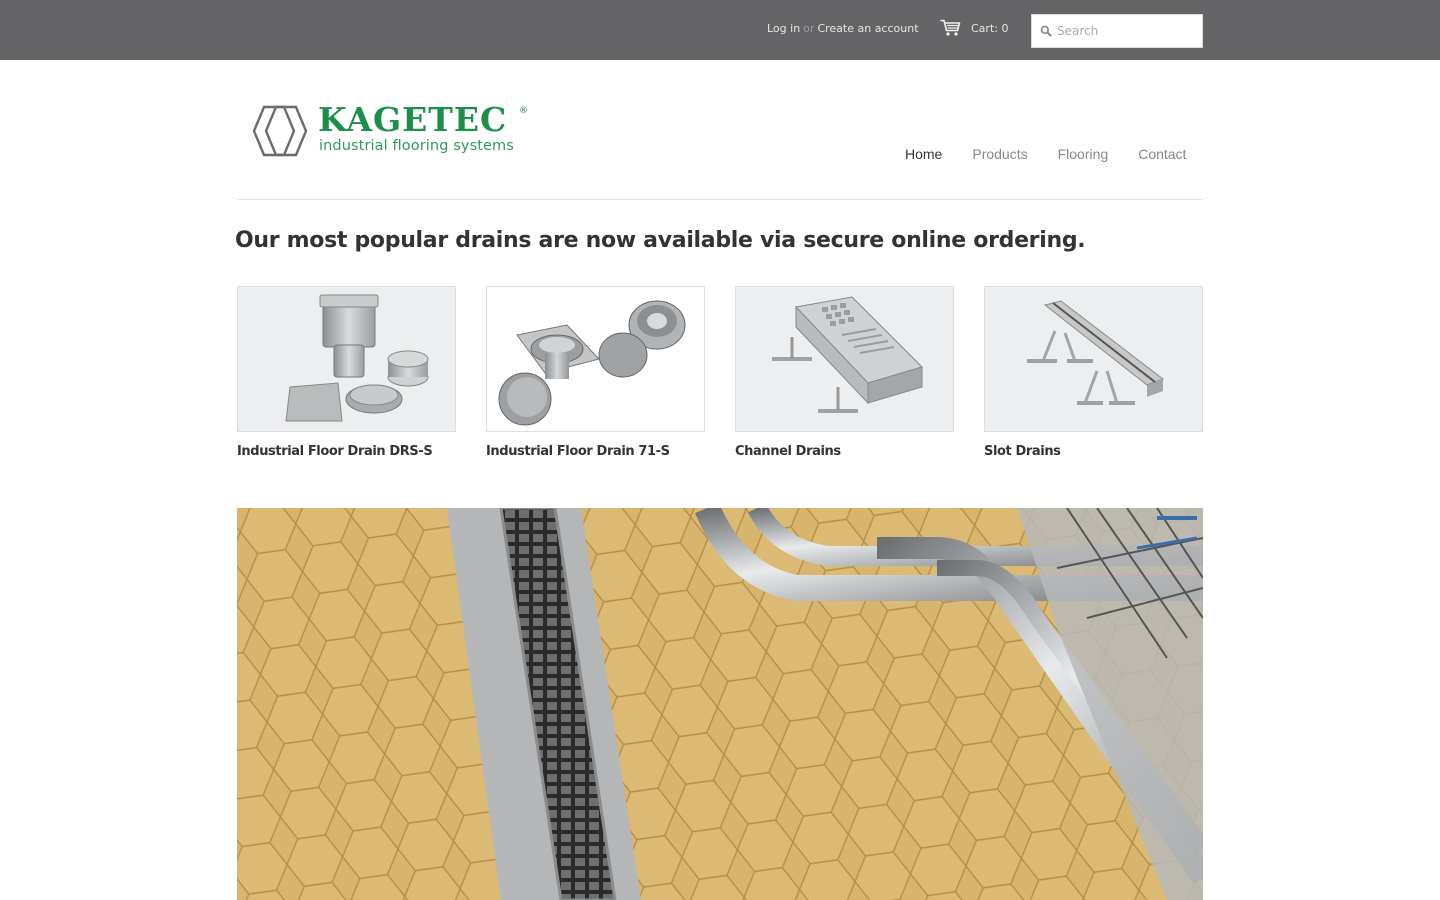 This screenshot has width=1440, height=900. I want to click on product-card: Channel Drains, so click(844, 372).